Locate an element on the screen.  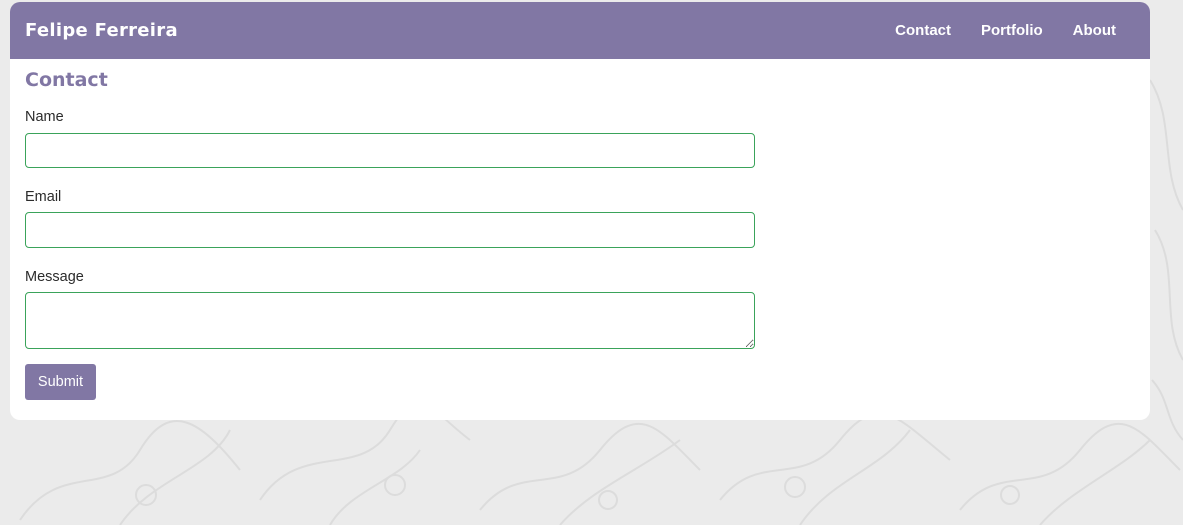
nav-link-contact: Contact is located at coordinates (923, 30).